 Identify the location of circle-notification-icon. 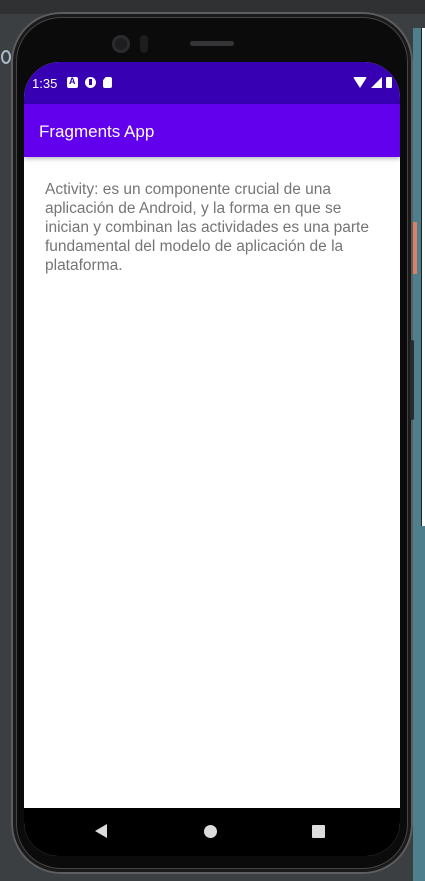
(90, 82).